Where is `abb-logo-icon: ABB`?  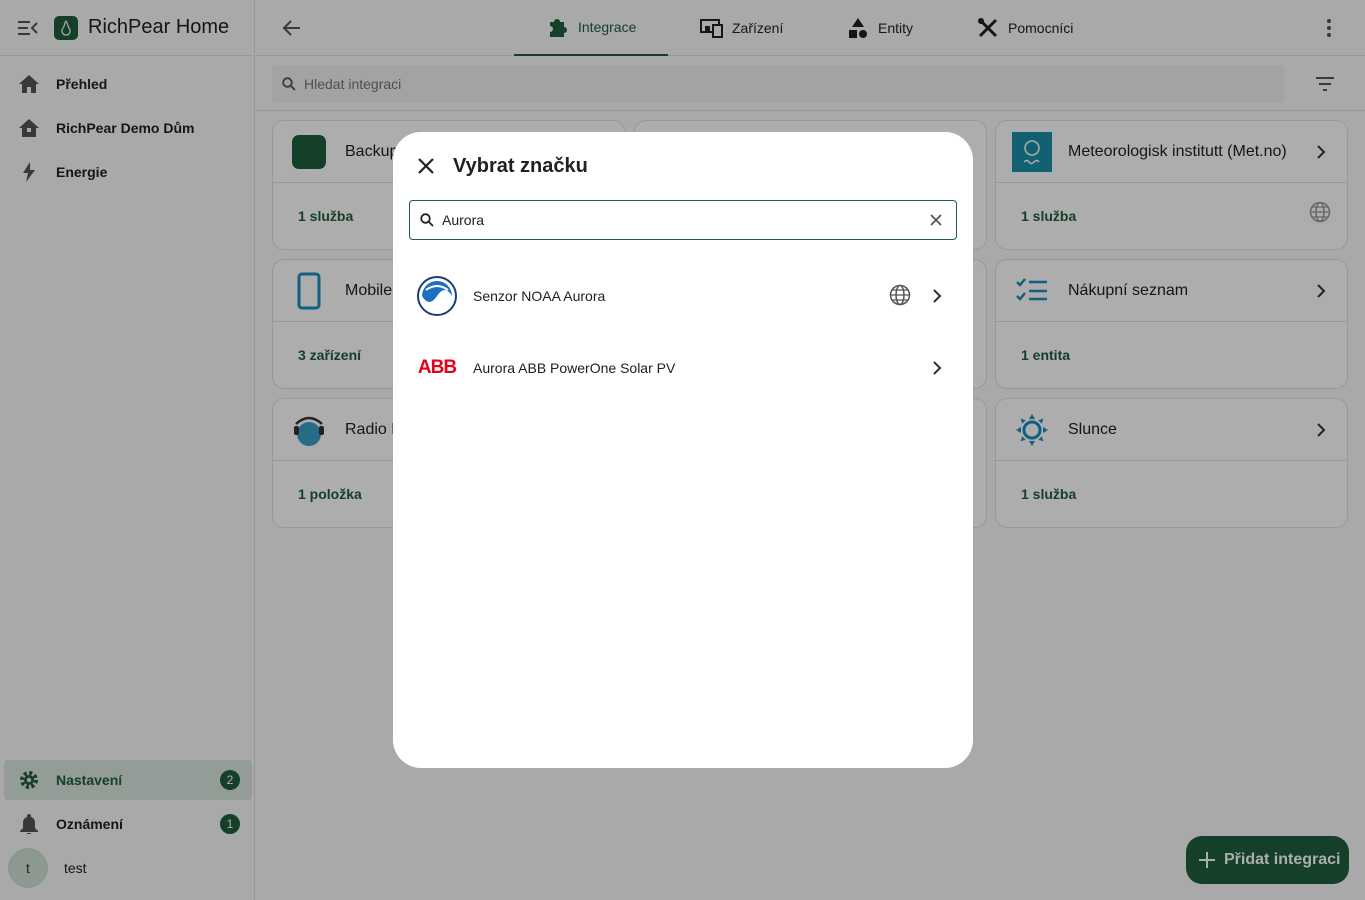
abb-logo-icon: ABB is located at coordinates (437, 368).